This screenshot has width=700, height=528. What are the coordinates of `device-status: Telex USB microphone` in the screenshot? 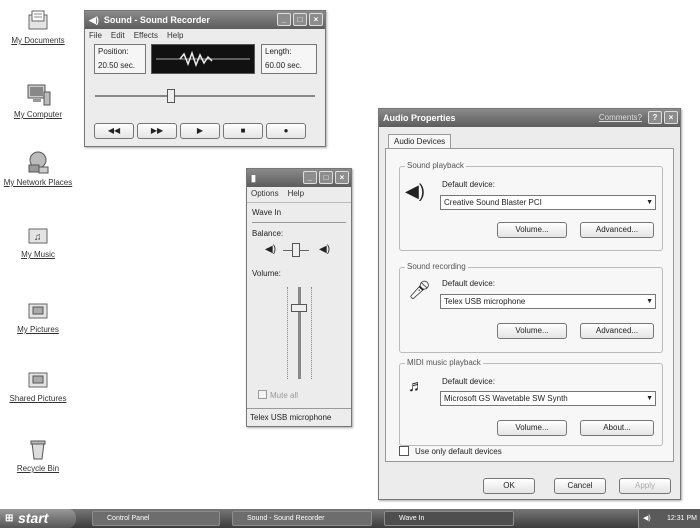 It's located at (291, 417).